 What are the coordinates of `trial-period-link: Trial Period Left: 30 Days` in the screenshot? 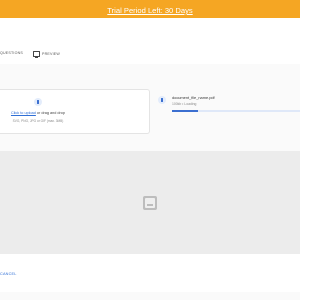 It's located at (149, 10).